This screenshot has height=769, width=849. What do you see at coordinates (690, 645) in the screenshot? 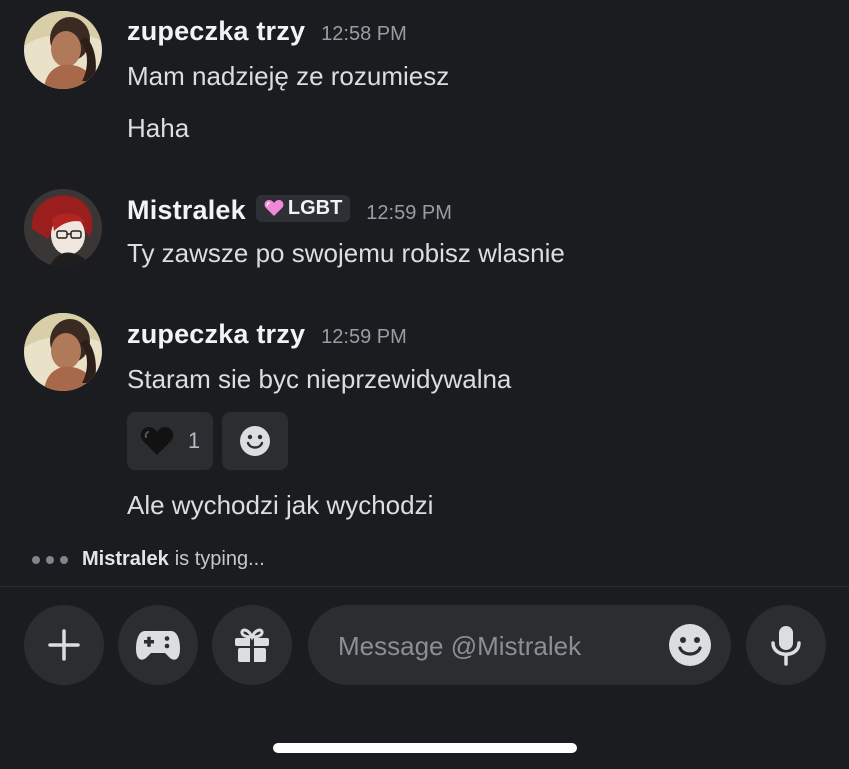
I see `emoji-icon` at bounding box center [690, 645].